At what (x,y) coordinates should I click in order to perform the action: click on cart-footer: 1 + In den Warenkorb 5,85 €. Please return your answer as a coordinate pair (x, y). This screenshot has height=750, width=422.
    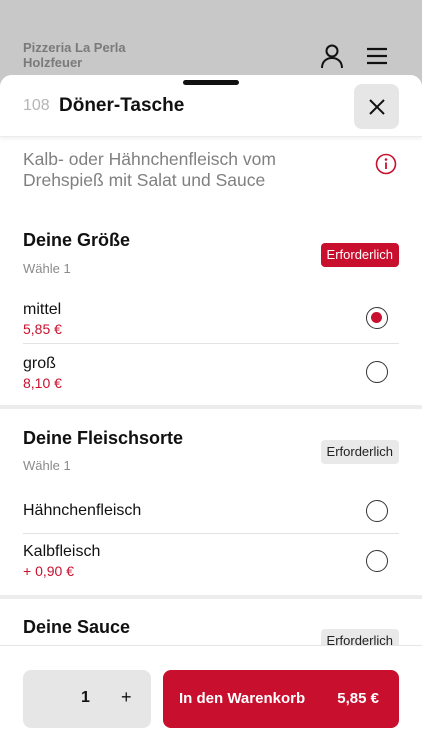
    Looking at the image, I should click on (211, 697).